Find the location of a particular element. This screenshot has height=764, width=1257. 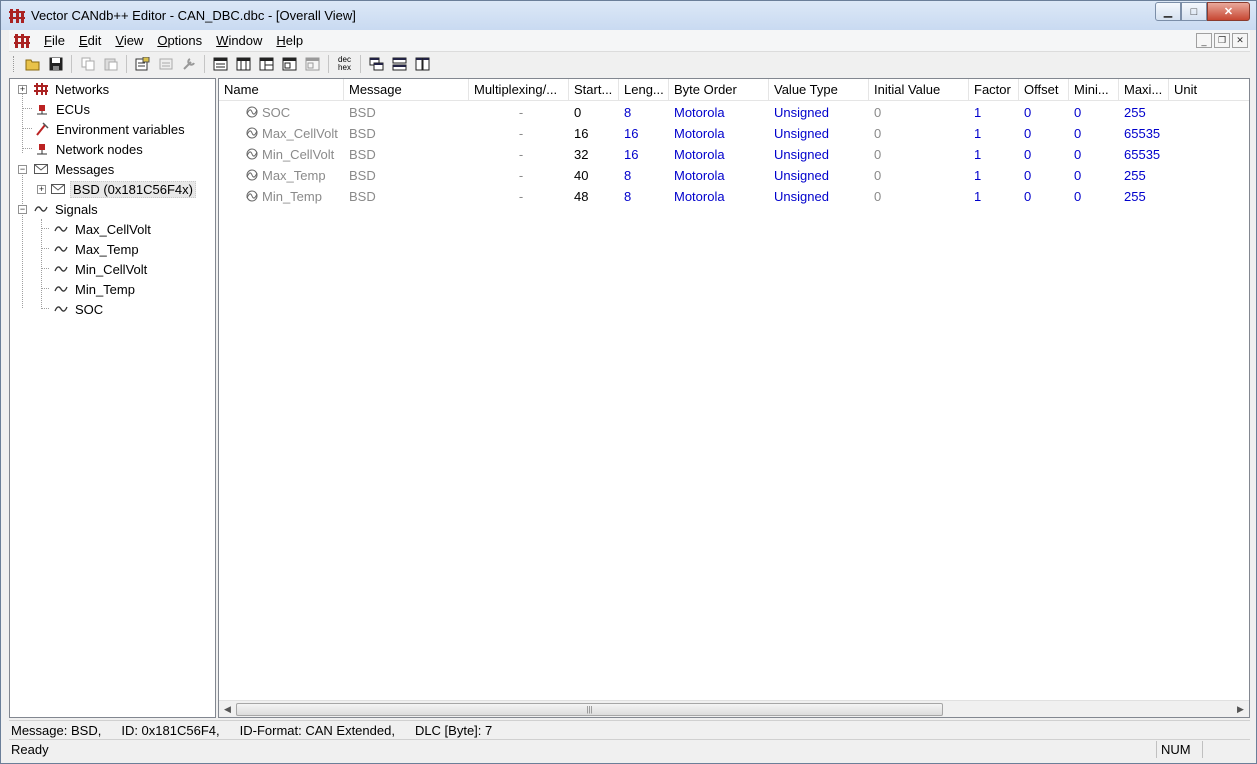

column-header-message: Message is located at coordinates (406, 90).